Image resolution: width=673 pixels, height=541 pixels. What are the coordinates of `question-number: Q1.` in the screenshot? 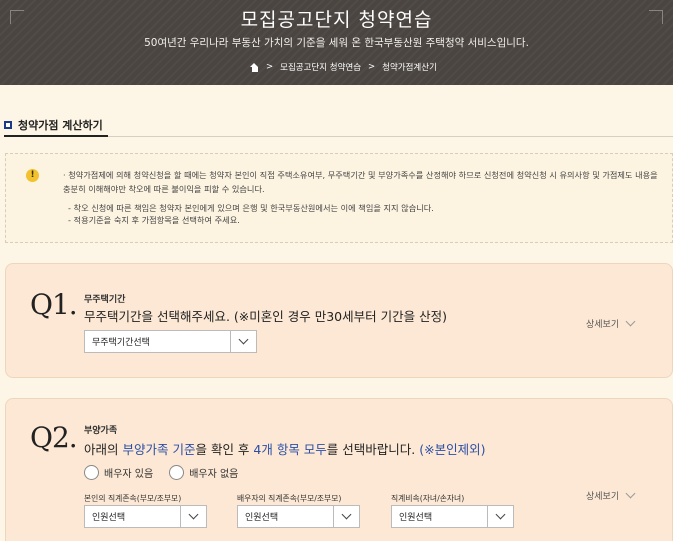 It's located at (54, 304).